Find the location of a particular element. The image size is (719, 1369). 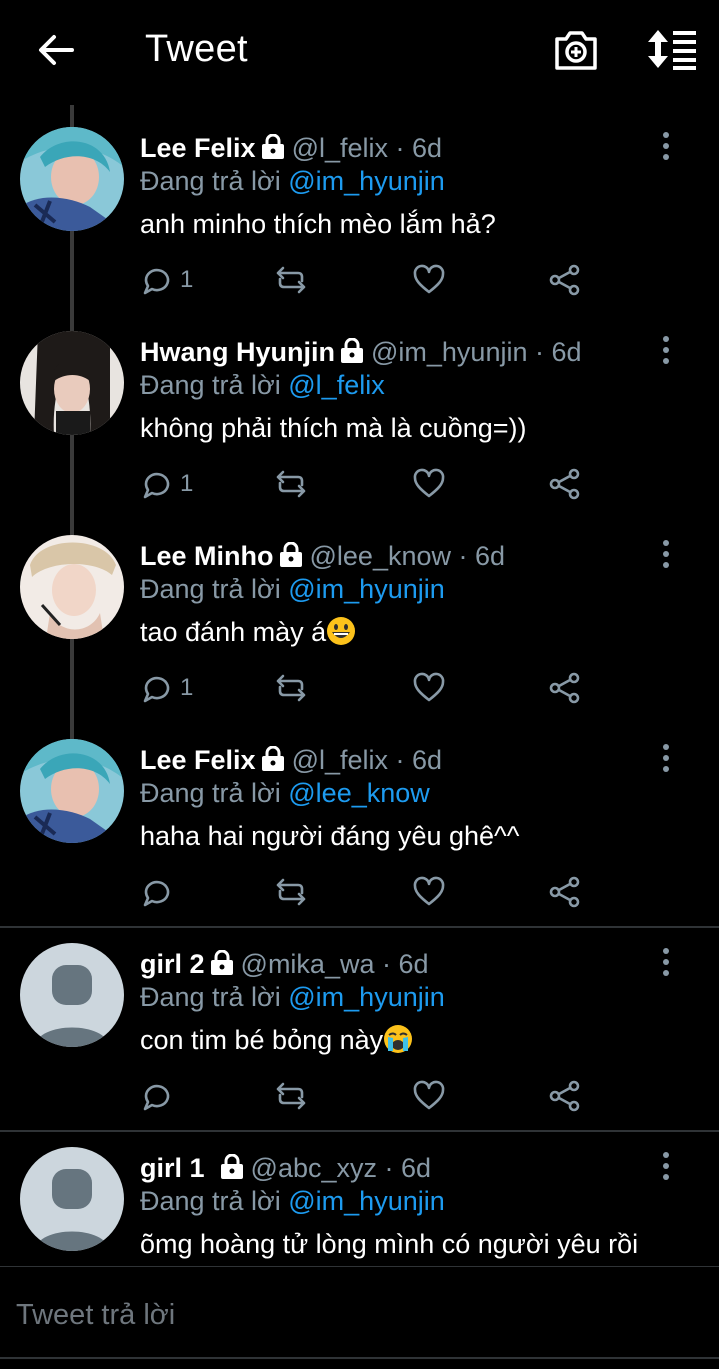

user-handle: @abc_xyz is located at coordinates (314, 1168).